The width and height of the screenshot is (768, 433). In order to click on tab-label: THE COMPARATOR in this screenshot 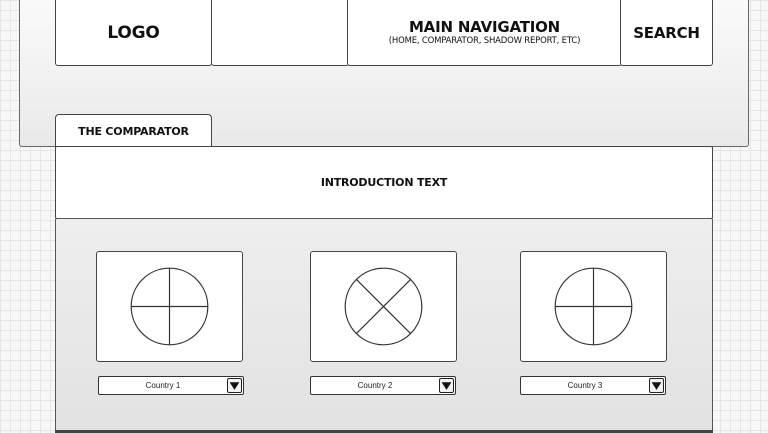, I will do `click(133, 131)`.